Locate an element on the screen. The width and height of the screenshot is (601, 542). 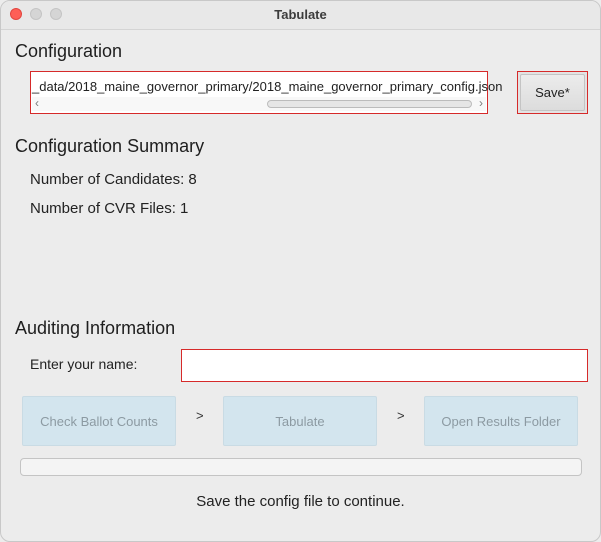
name-input is located at coordinates (384, 365).